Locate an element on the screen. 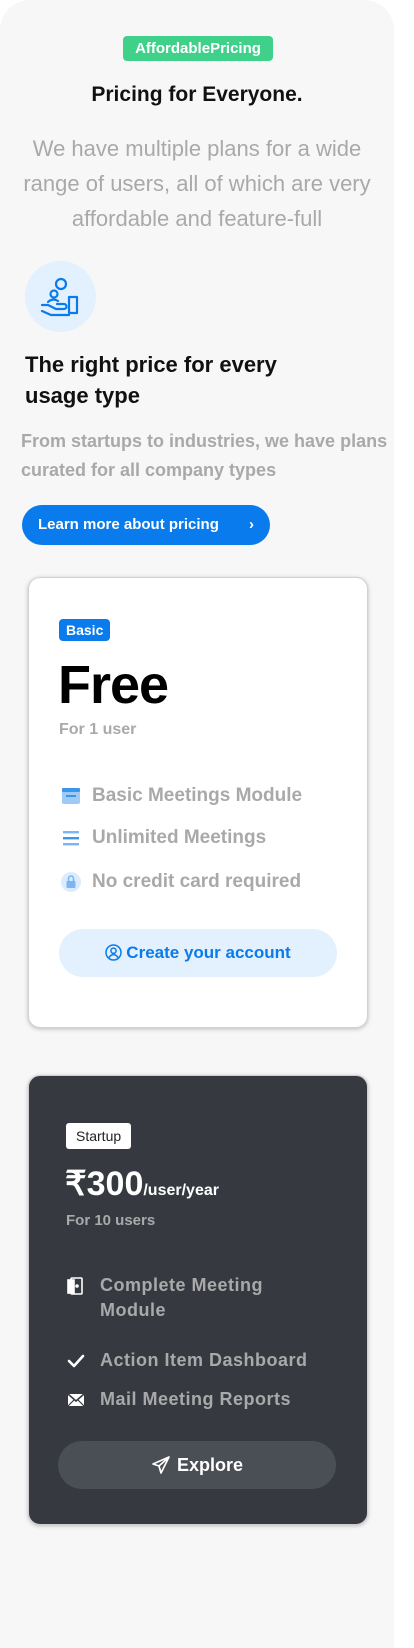 This screenshot has width=414, height=1648. feature-heading: The right price for every usage type is located at coordinates (151, 380).